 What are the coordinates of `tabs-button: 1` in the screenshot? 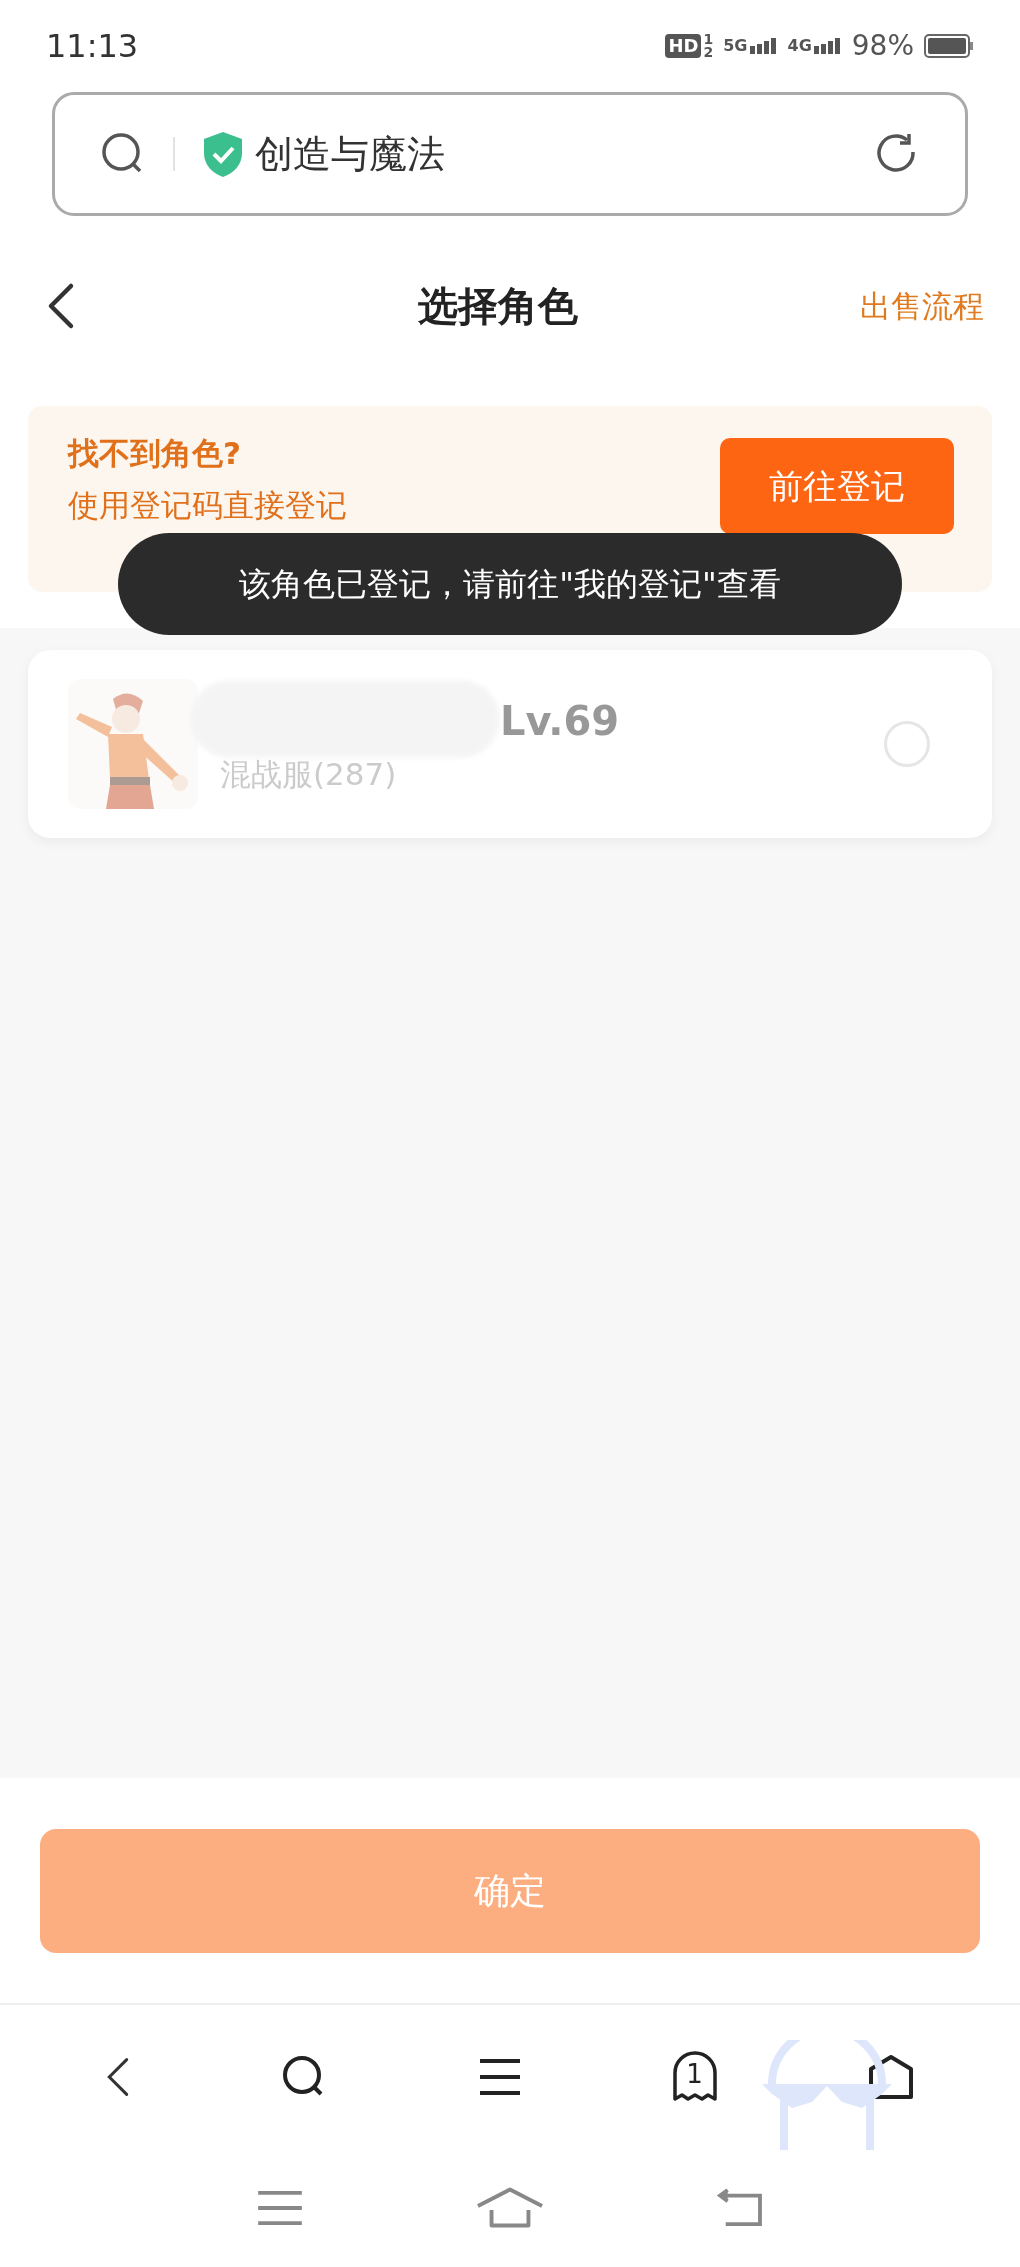 It's located at (694, 2076).